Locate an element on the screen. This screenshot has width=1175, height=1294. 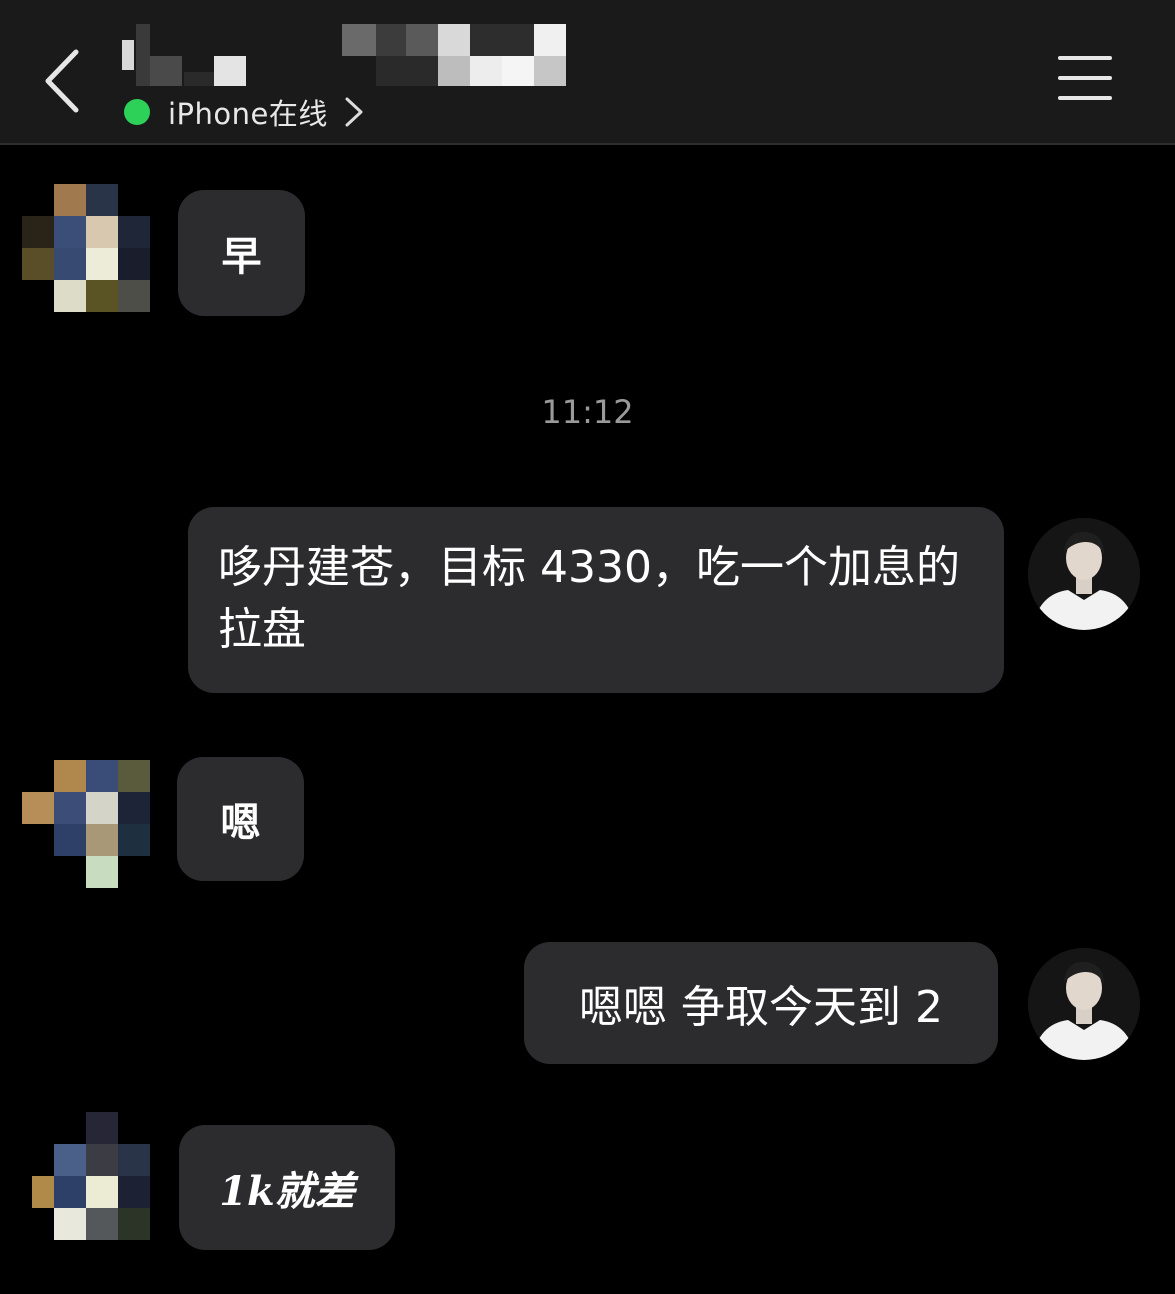
chevron-left-icon is located at coordinates (62, 81).